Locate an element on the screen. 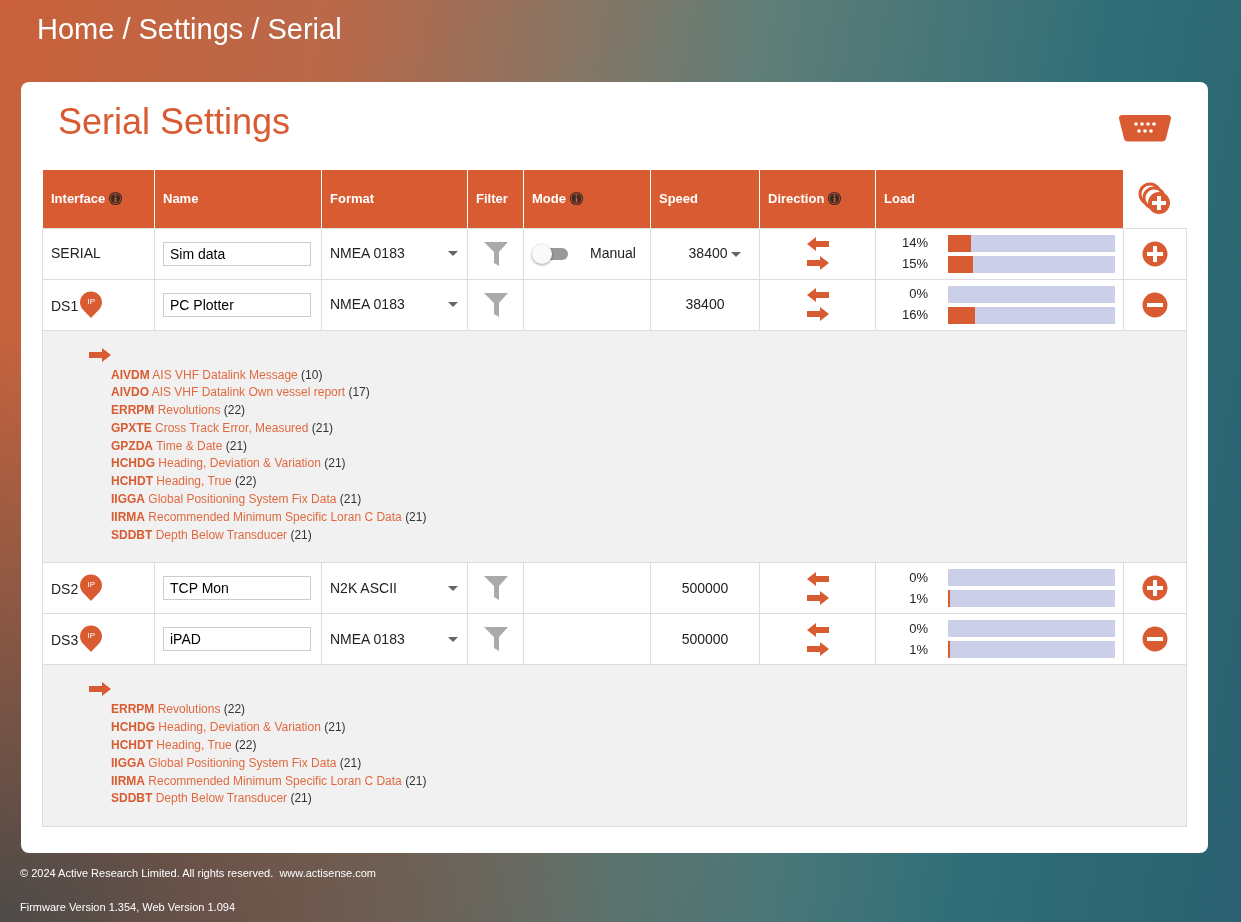  mode-label: Manual is located at coordinates (613, 253).